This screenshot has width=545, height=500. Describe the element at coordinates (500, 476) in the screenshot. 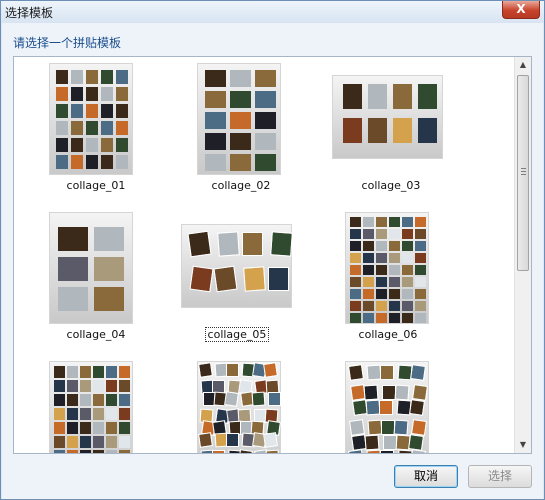

I see `choose-button: 选择` at that location.